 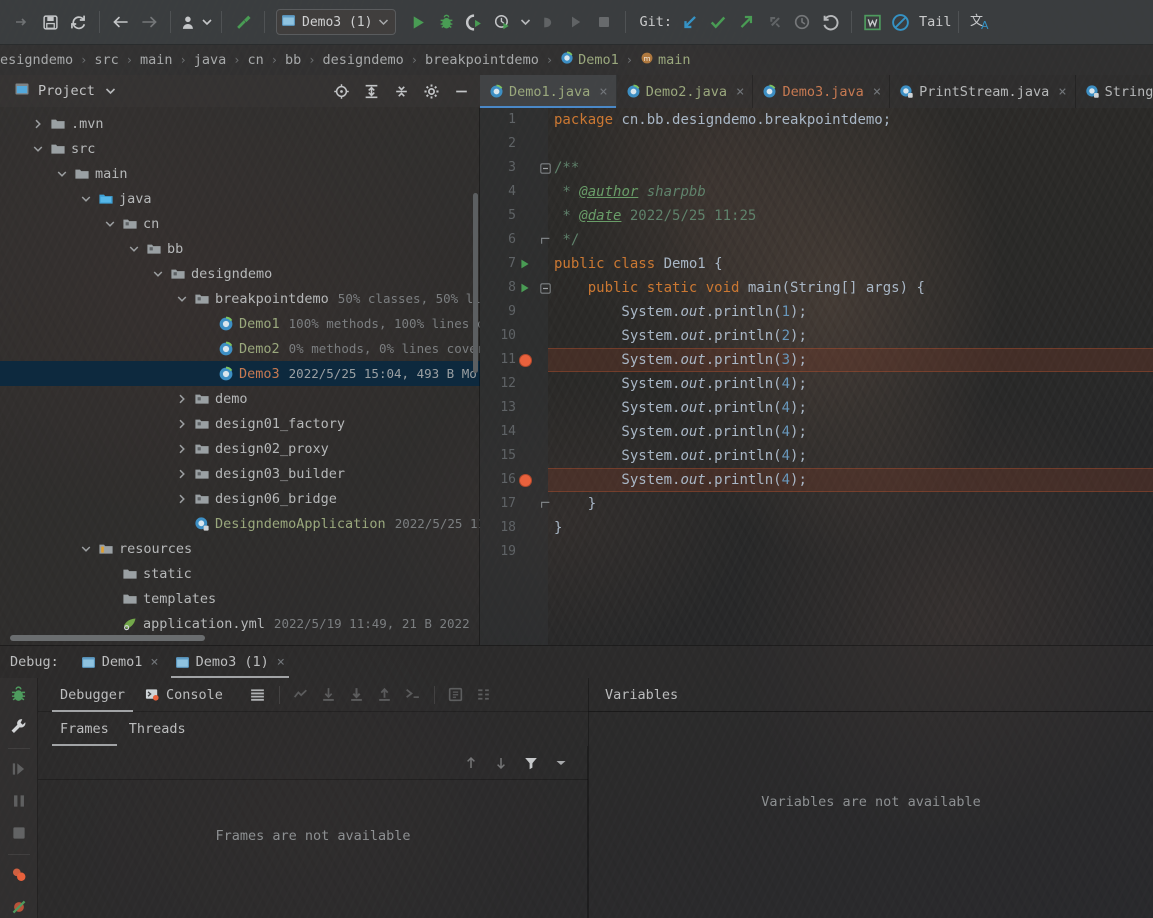 I want to click on code-line: package cn.bb.designdemo.breakpointdemo;, so click(x=850, y=120).